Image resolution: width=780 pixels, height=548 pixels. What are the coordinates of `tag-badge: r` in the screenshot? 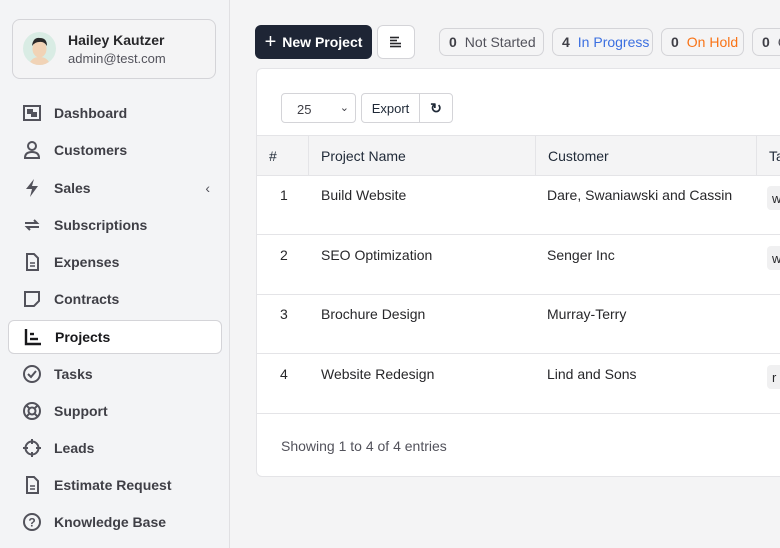 It's located at (773, 376).